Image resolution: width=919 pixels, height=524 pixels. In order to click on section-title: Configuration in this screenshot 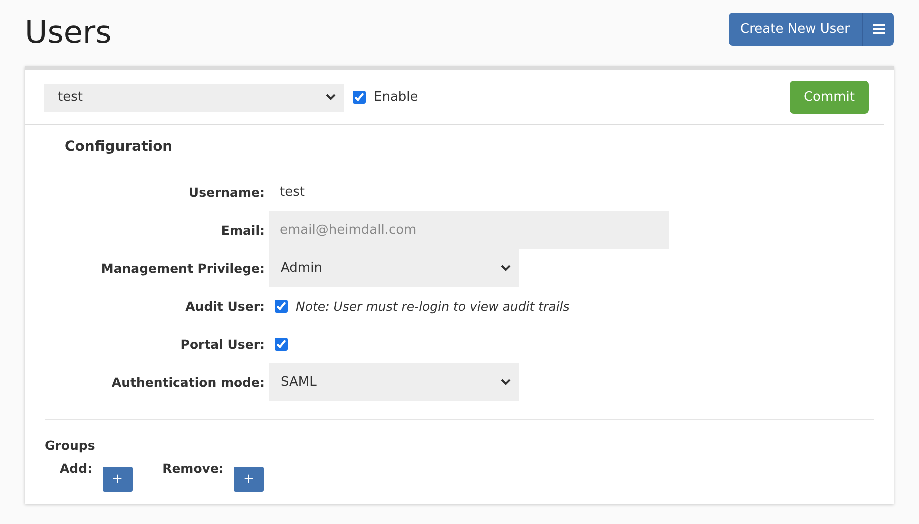, I will do `click(119, 147)`.